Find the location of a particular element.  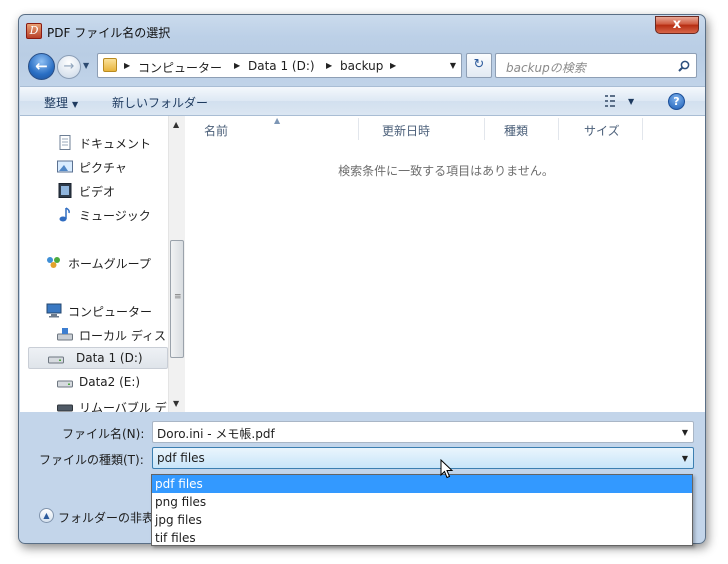

scrollbar-thumb: ≡ is located at coordinates (177, 299).